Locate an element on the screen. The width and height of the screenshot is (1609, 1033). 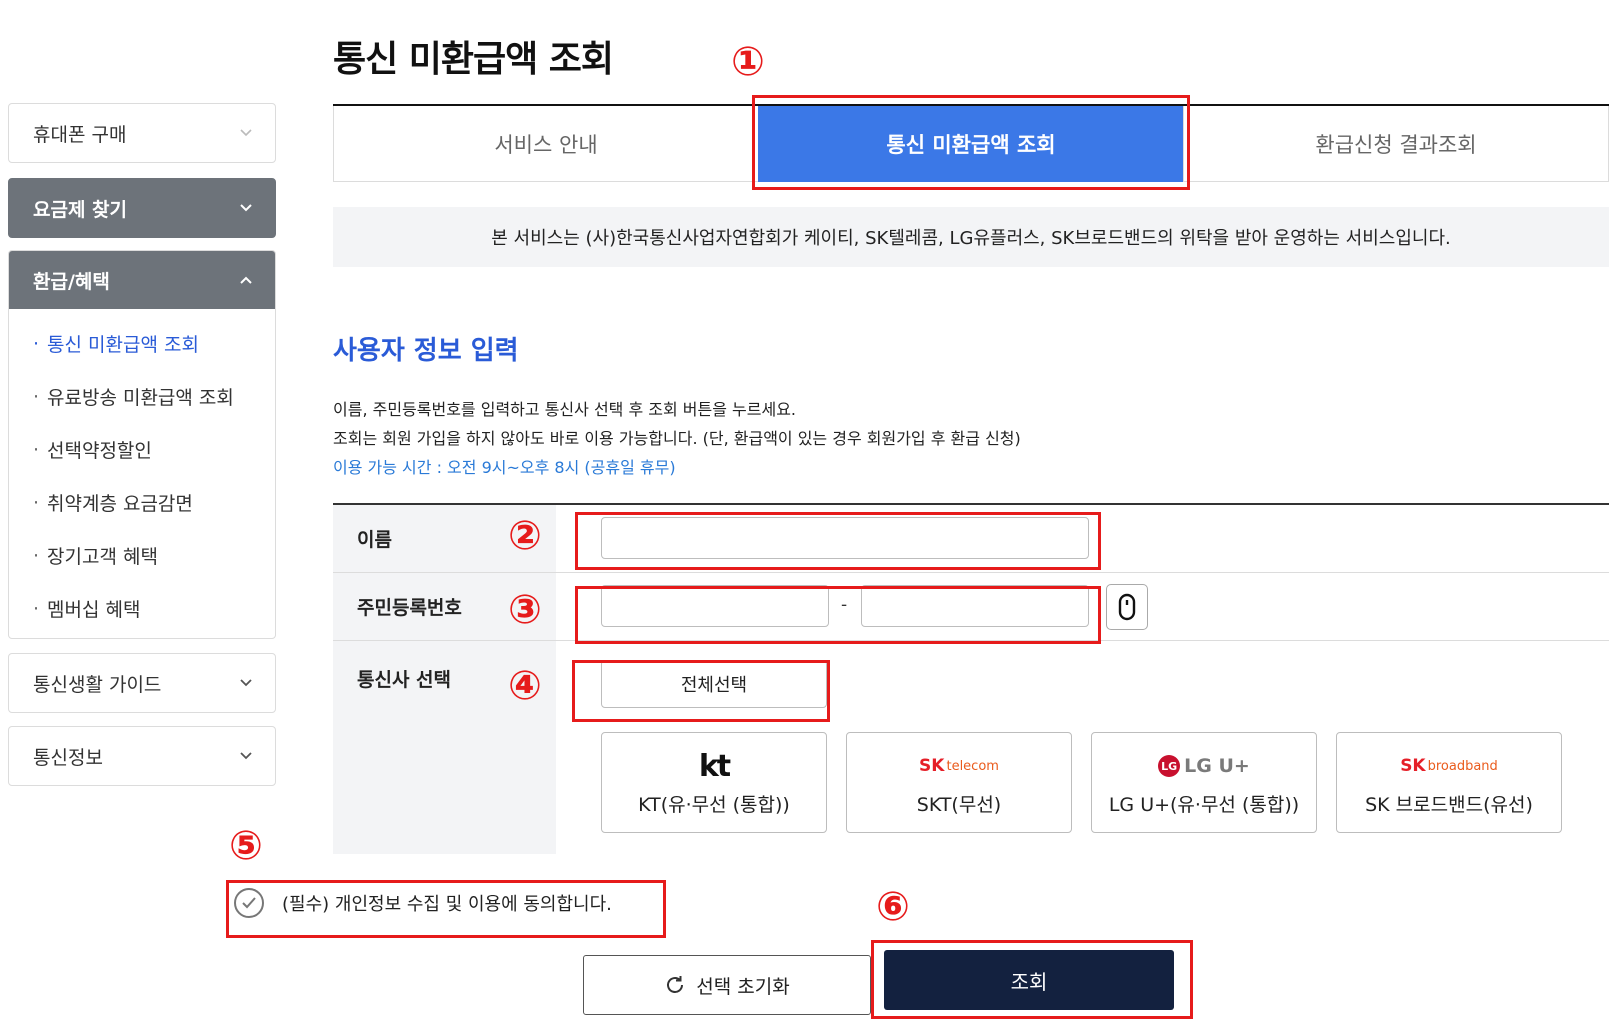
reset-selection-label: 선택 초기화 is located at coordinates (743, 986).